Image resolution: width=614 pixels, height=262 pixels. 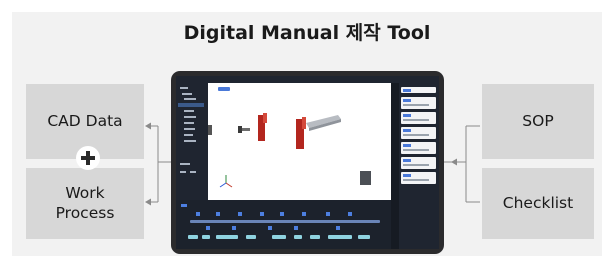 I want to click on model-tree-panel, so click(x=192, y=141).